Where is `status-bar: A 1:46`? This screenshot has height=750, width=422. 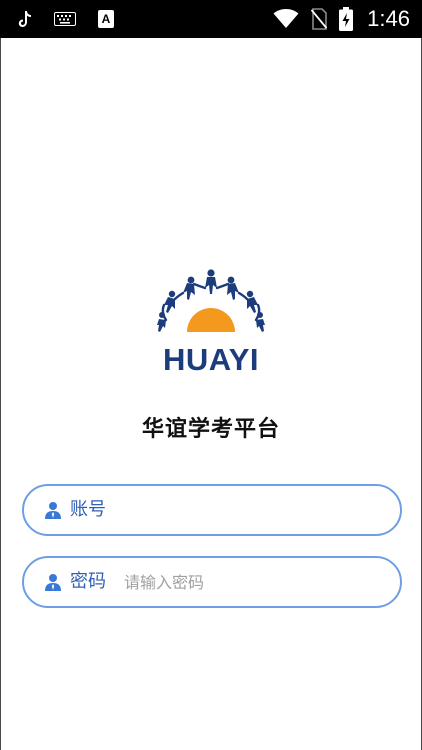 status-bar: A 1:46 is located at coordinates (211, 19).